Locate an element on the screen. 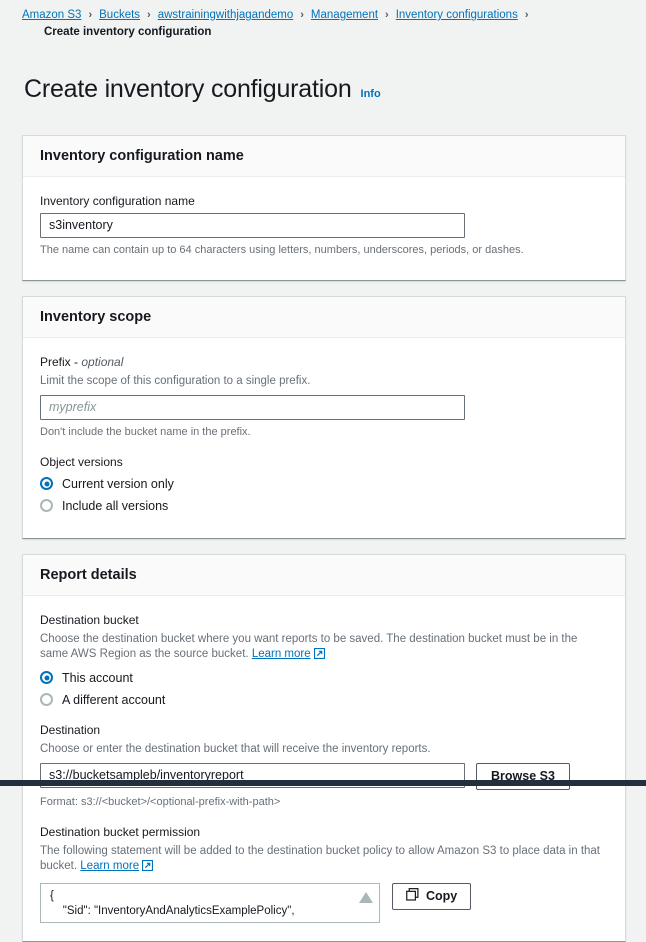  radio-a-different-account: A different account is located at coordinates (324, 700).